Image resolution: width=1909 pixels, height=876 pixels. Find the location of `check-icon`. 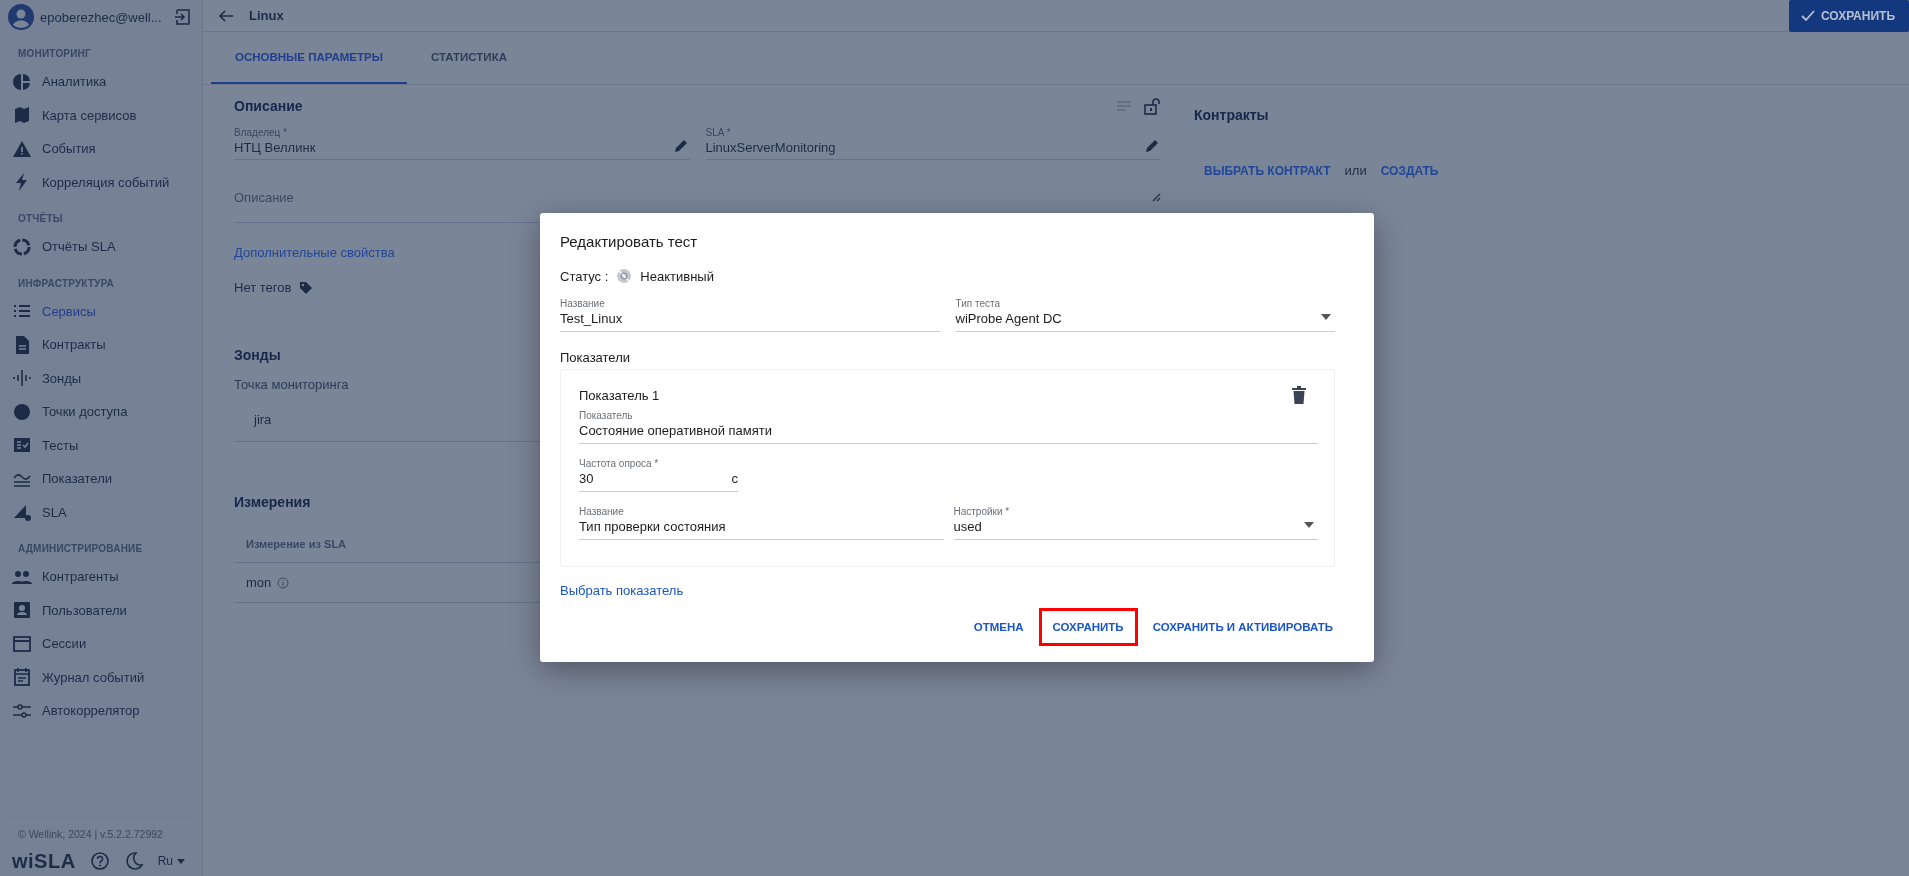

check-icon is located at coordinates (1807, 16).